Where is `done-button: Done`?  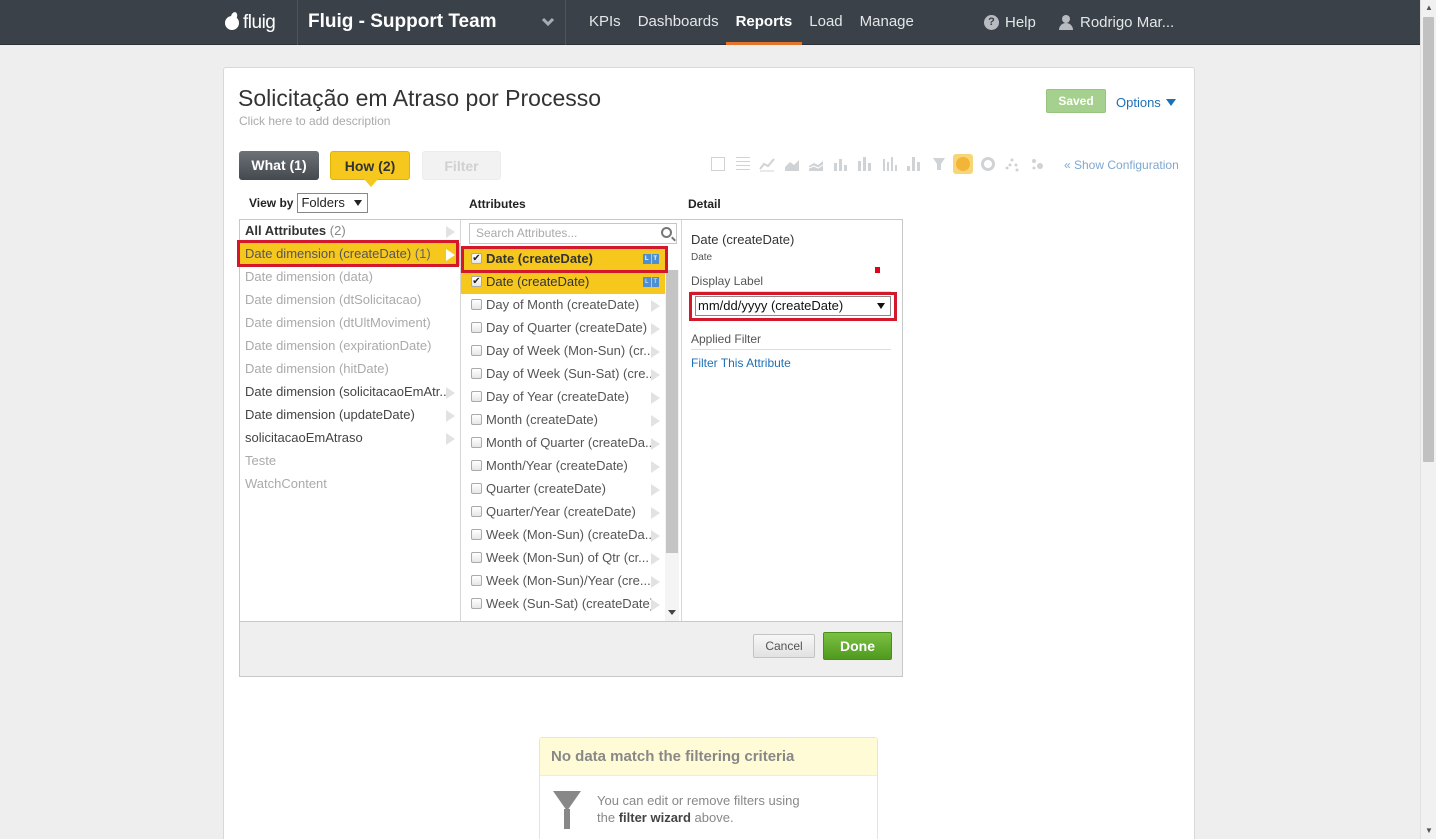 done-button: Done is located at coordinates (857, 646).